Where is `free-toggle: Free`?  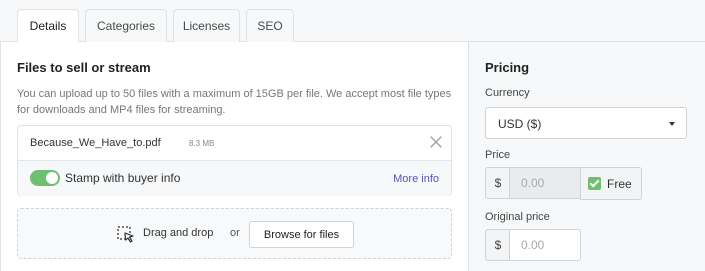
free-toggle: Free is located at coordinates (611, 183).